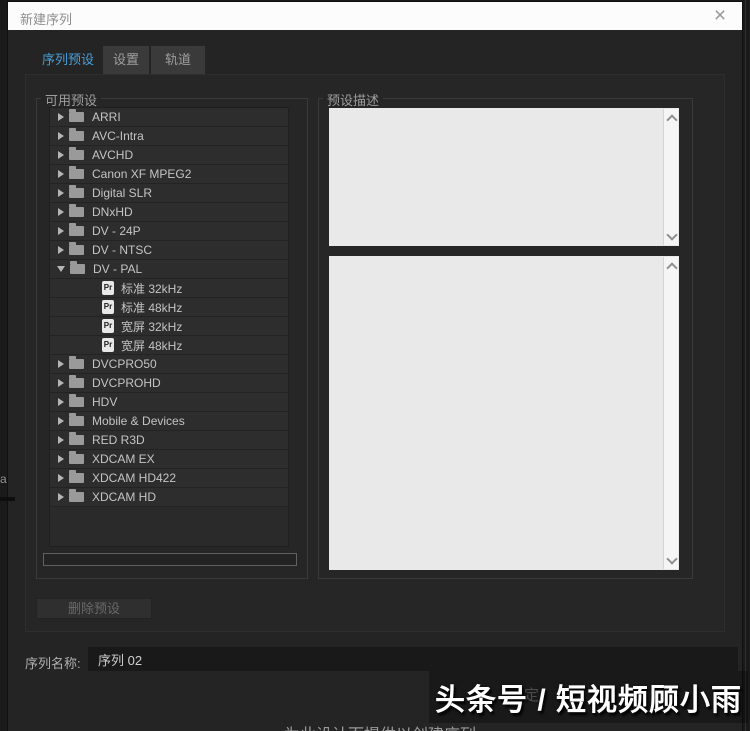 The height and width of the screenshot is (731, 750). What do you see at coordinates (169, 364) in the screenshot?
I see `tree-row: DVCPRO50` at bounding box center [169, 364].